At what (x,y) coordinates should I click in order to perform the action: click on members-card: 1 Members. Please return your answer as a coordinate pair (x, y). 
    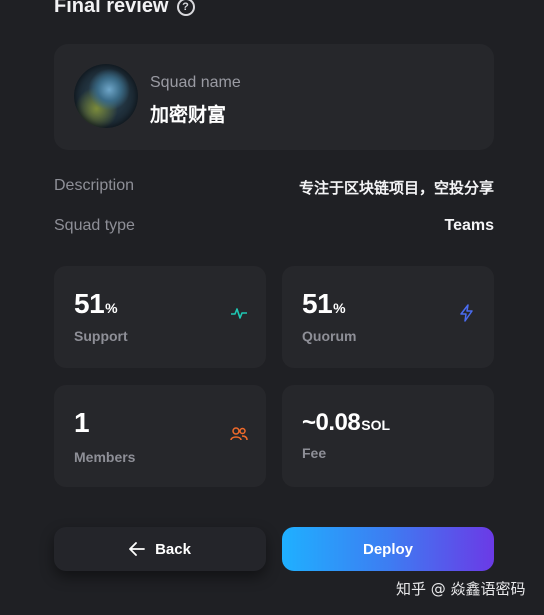
    Looking at the image, I should click on (160, 436).